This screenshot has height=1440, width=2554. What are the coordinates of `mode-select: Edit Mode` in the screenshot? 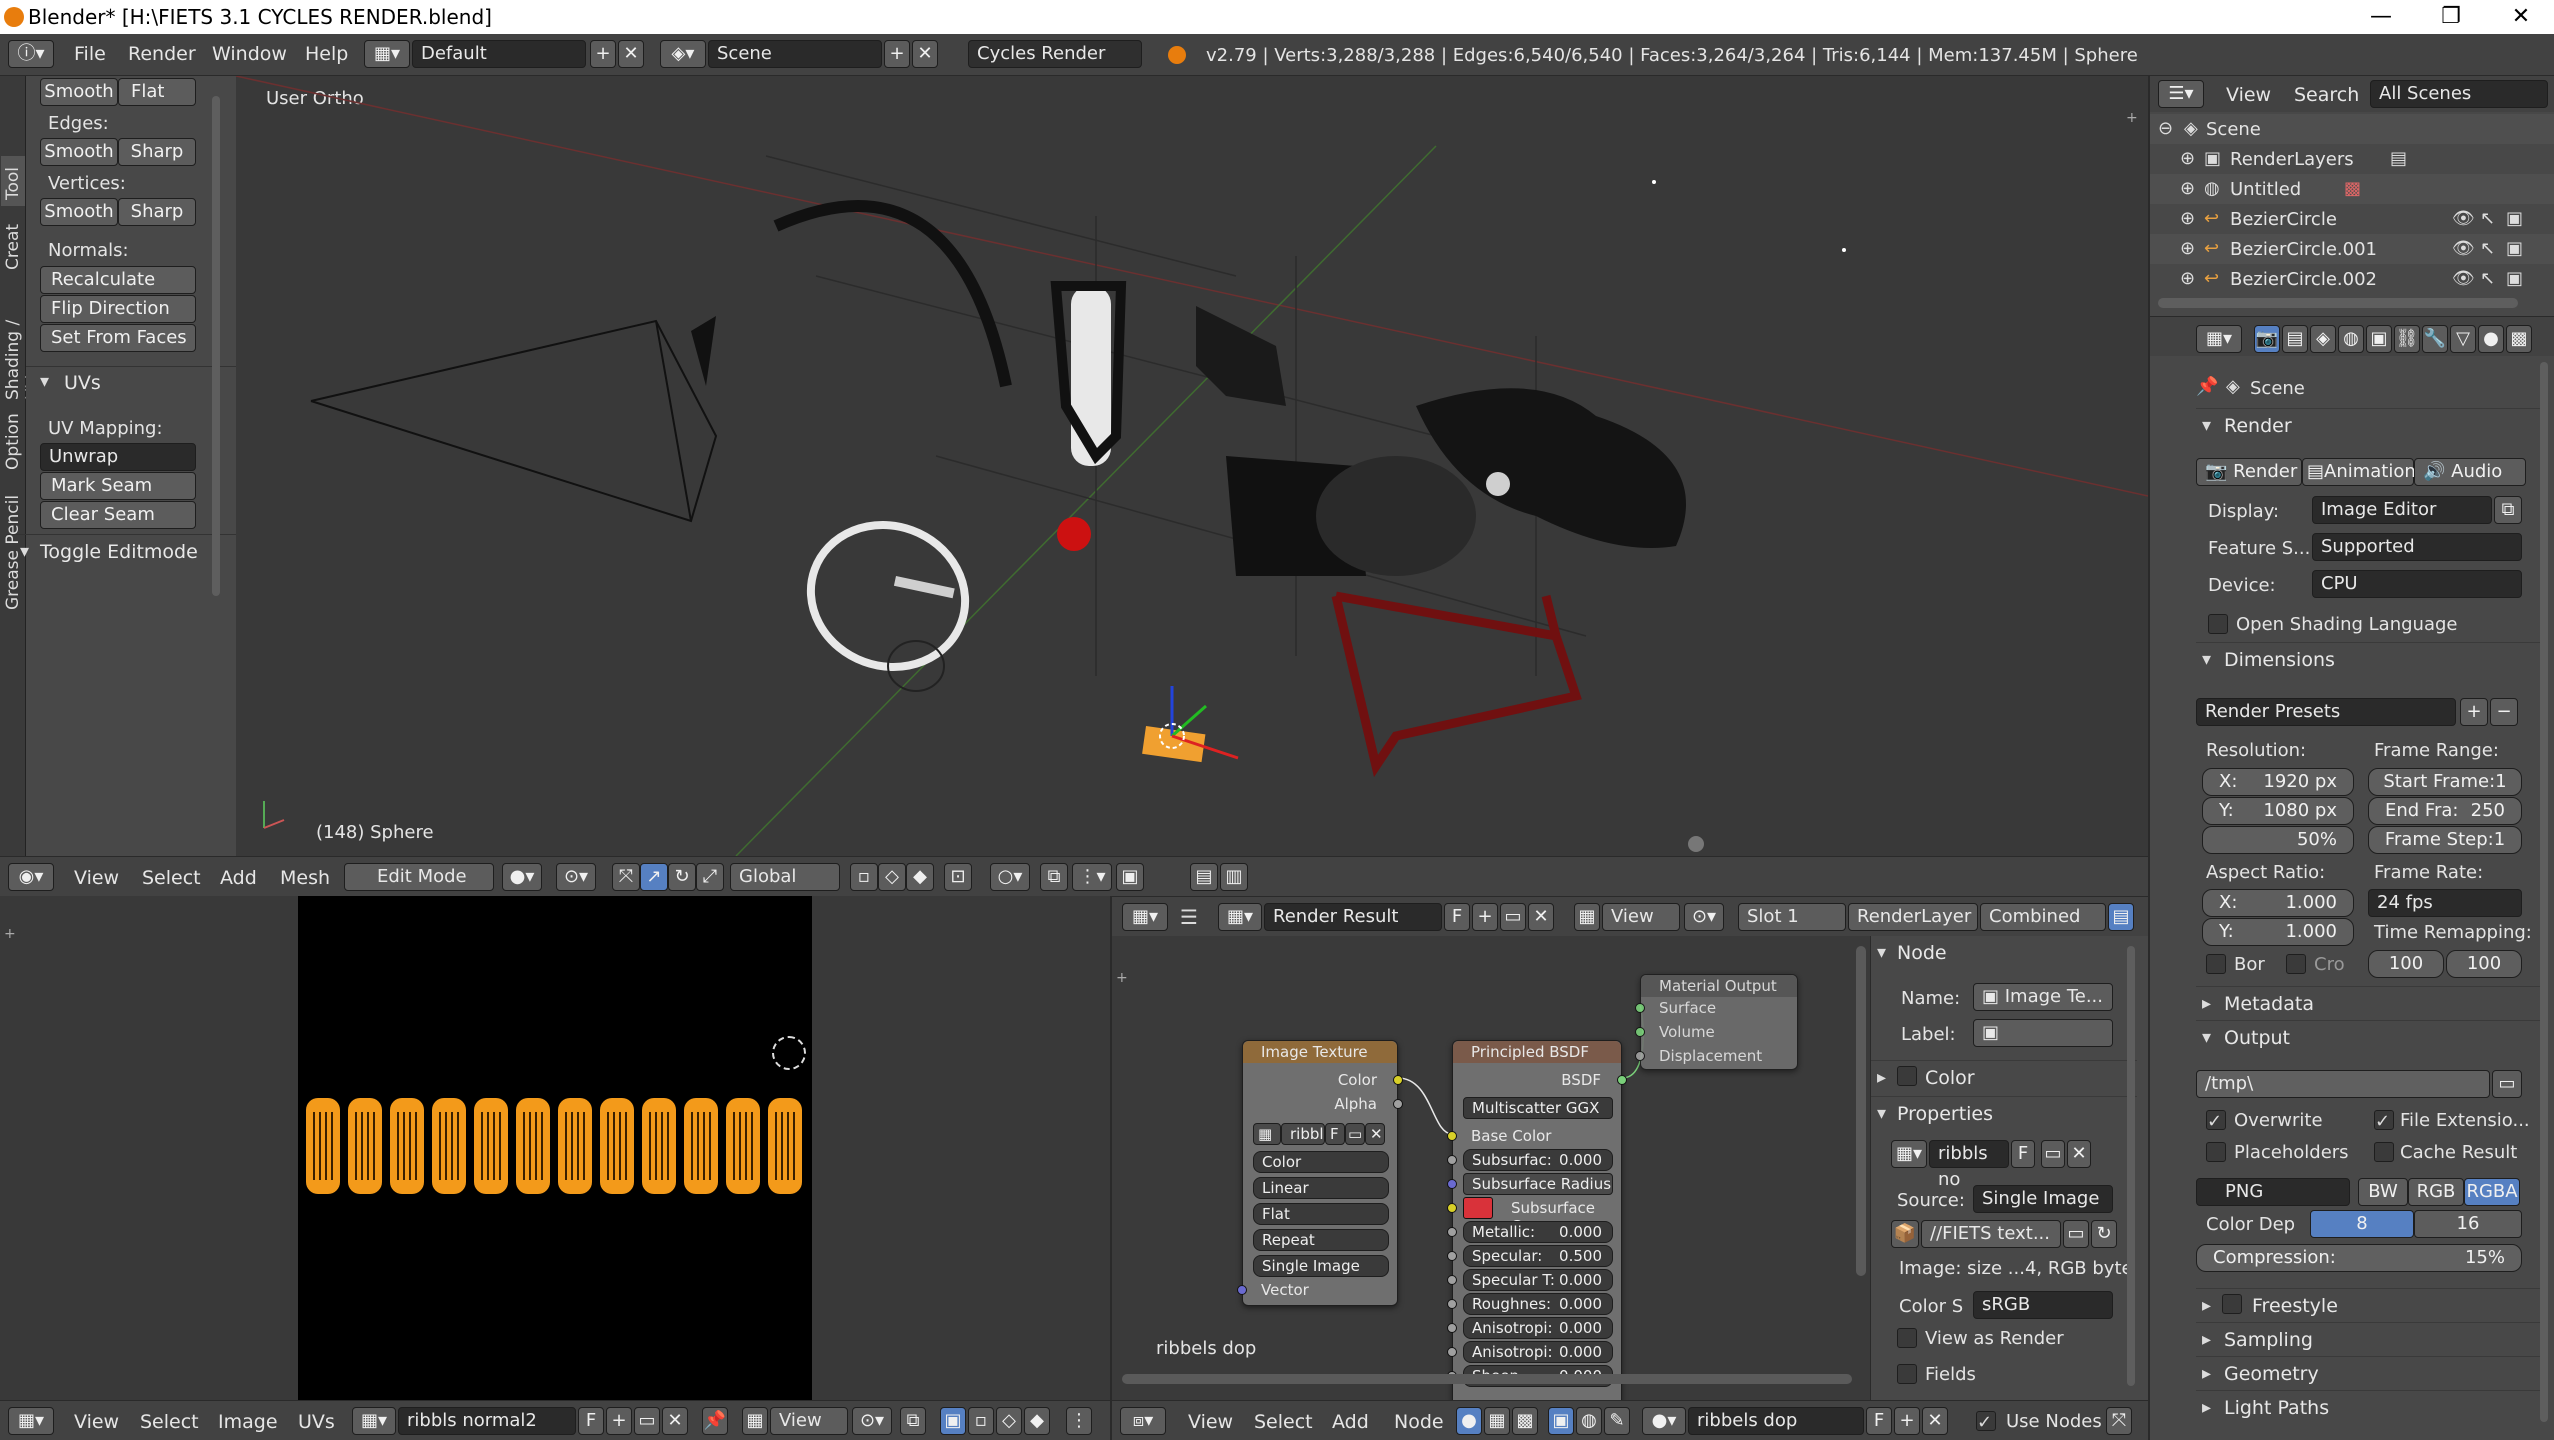 It's located at (419, 877).